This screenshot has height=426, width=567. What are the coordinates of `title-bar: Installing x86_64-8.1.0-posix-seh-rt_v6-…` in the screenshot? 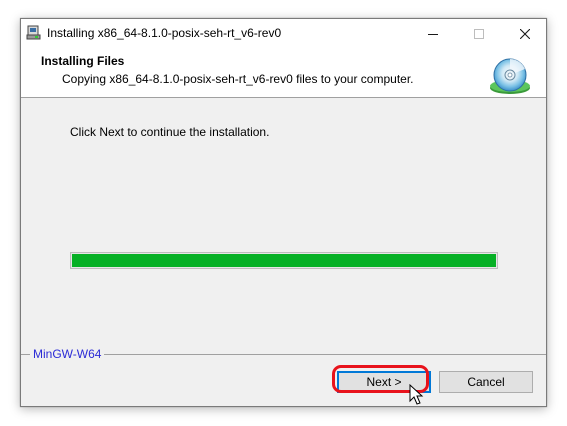 It's located at (283, 33).